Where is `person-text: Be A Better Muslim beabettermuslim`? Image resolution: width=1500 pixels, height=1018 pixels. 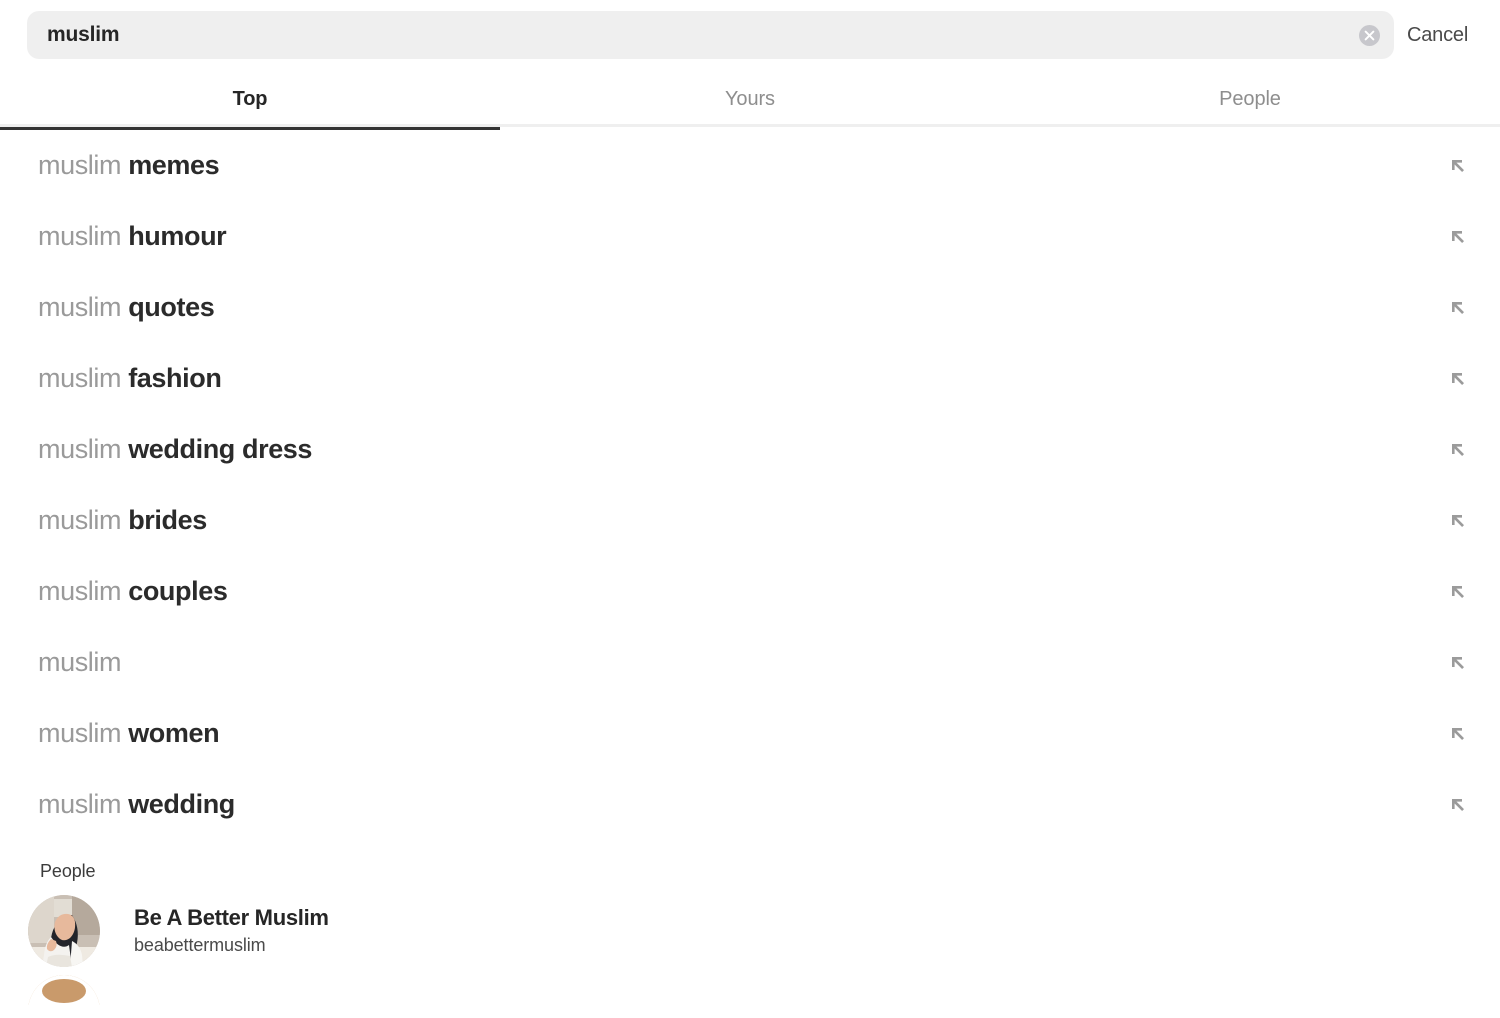
person-text: Be A Better Muslim beabettermuslim is located at coordinates (231, 931).